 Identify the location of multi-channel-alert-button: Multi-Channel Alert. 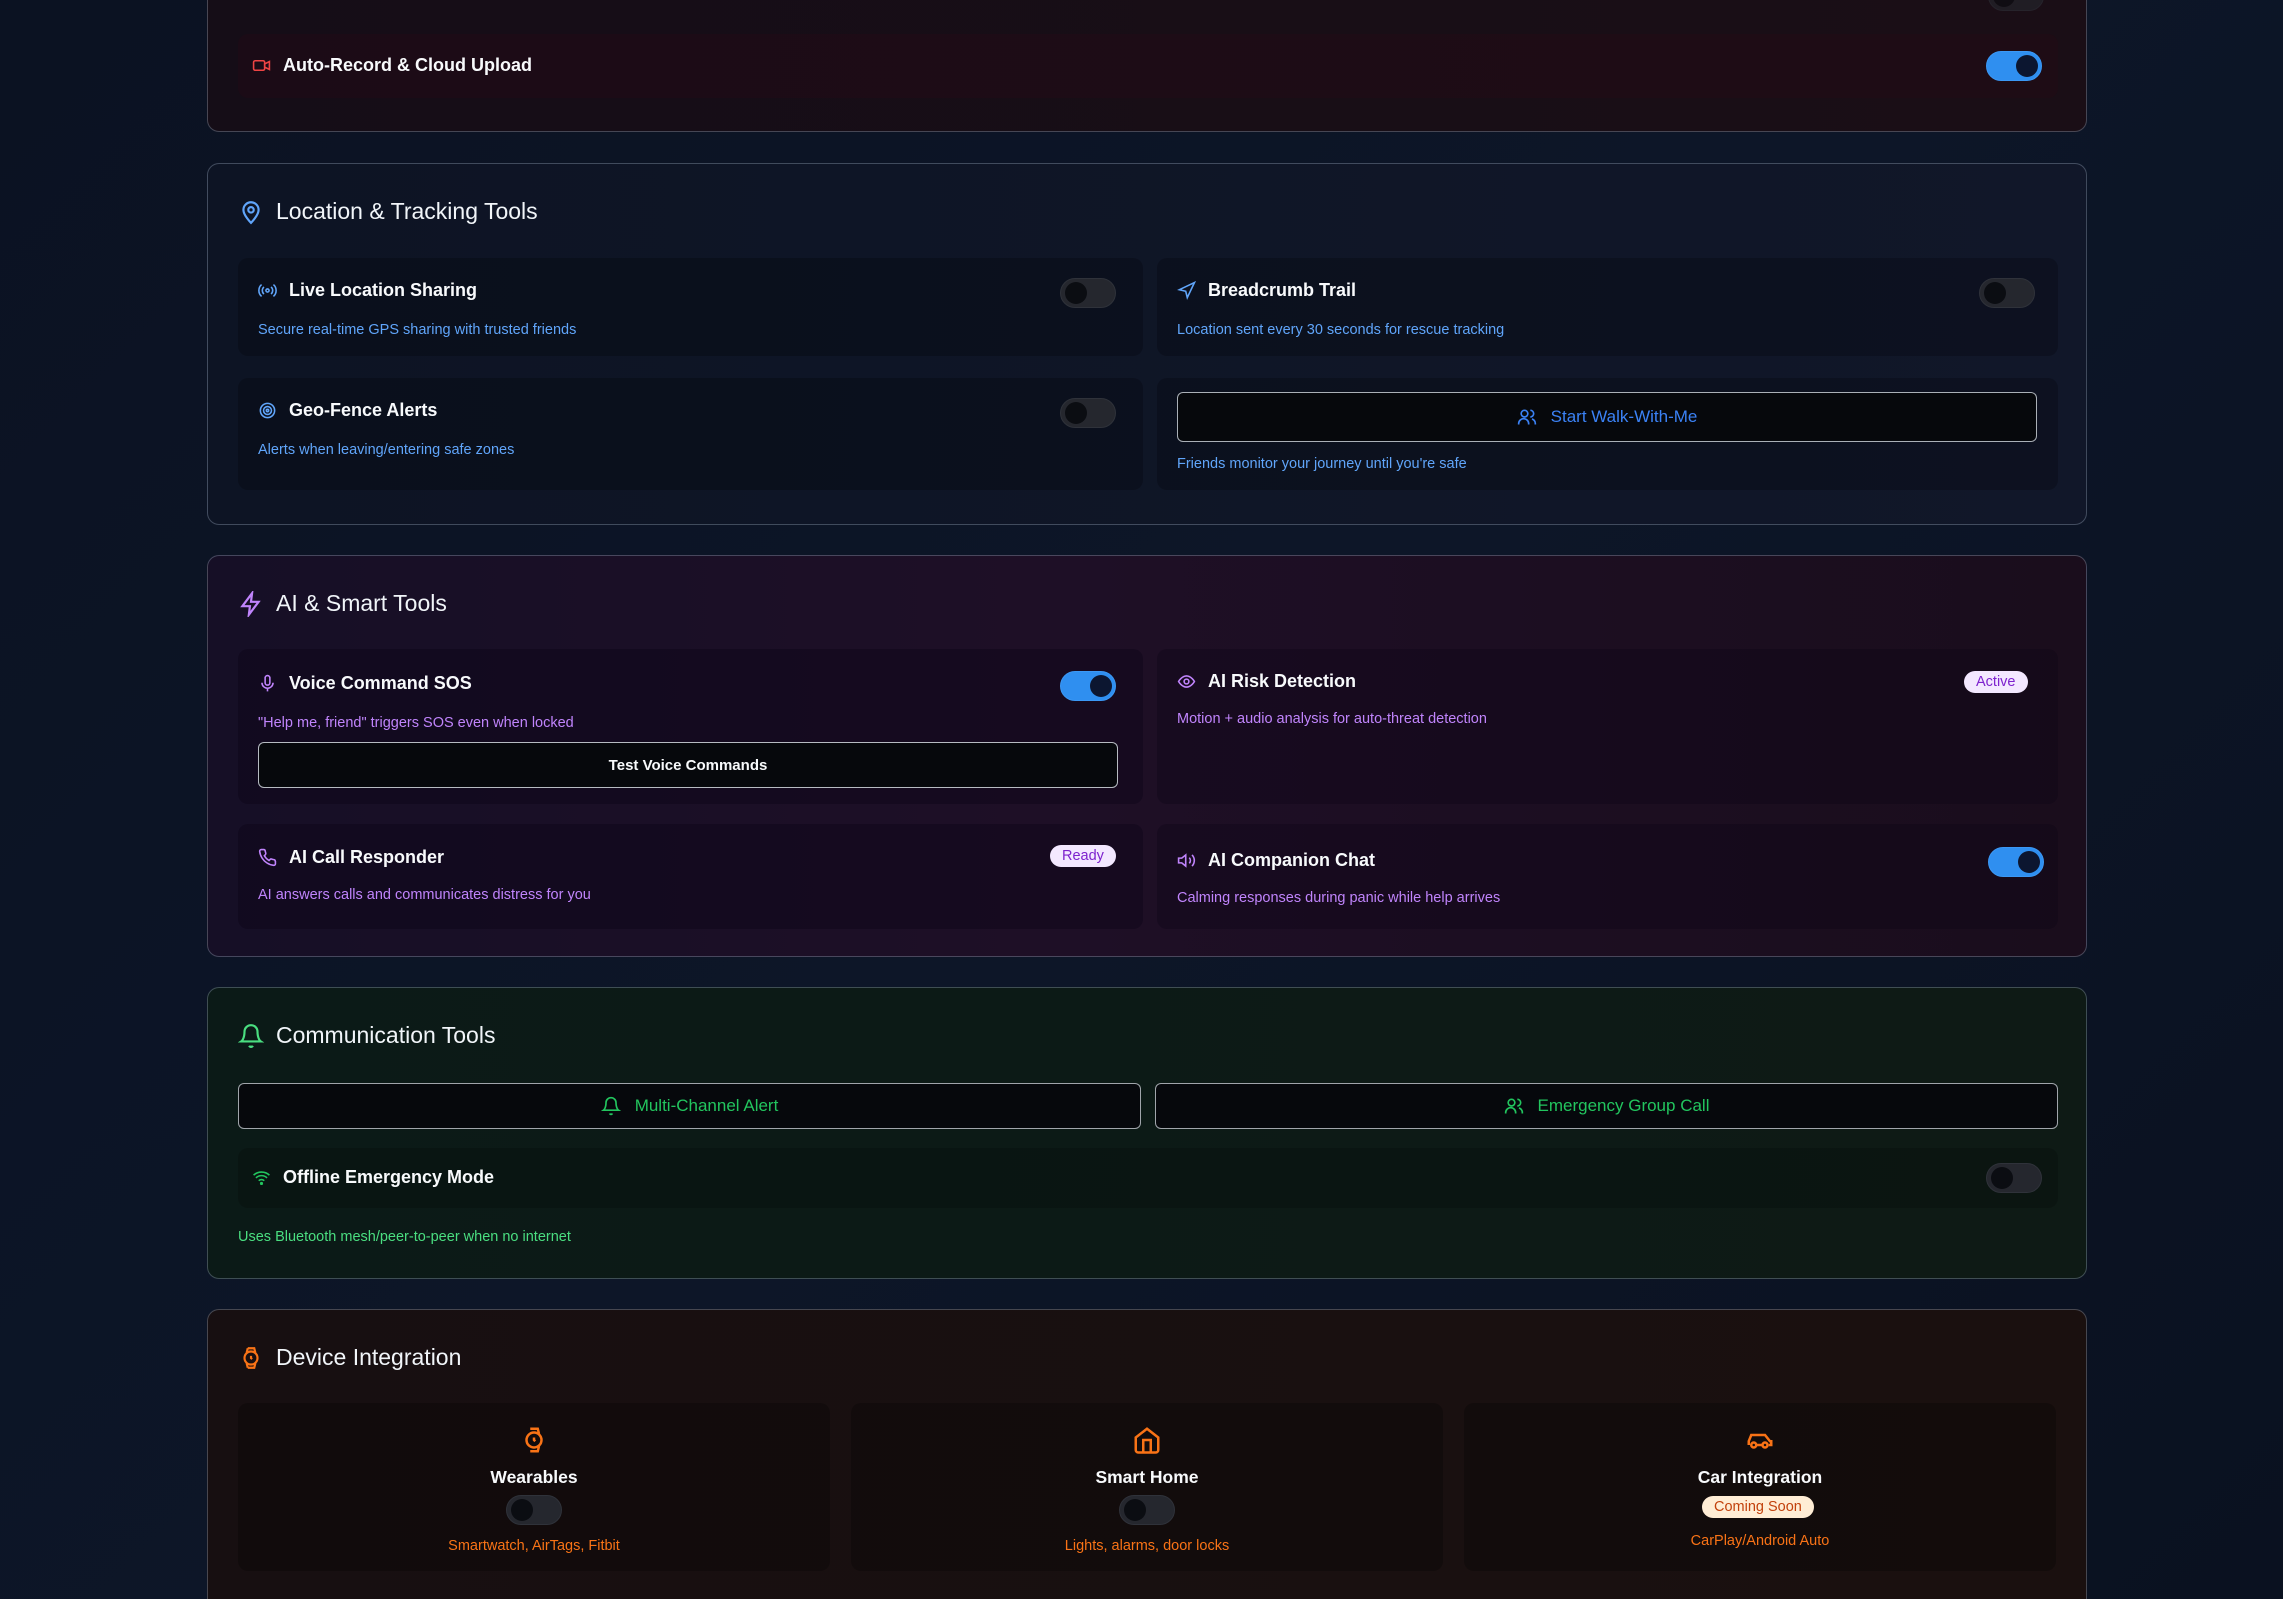
(689, 1106).